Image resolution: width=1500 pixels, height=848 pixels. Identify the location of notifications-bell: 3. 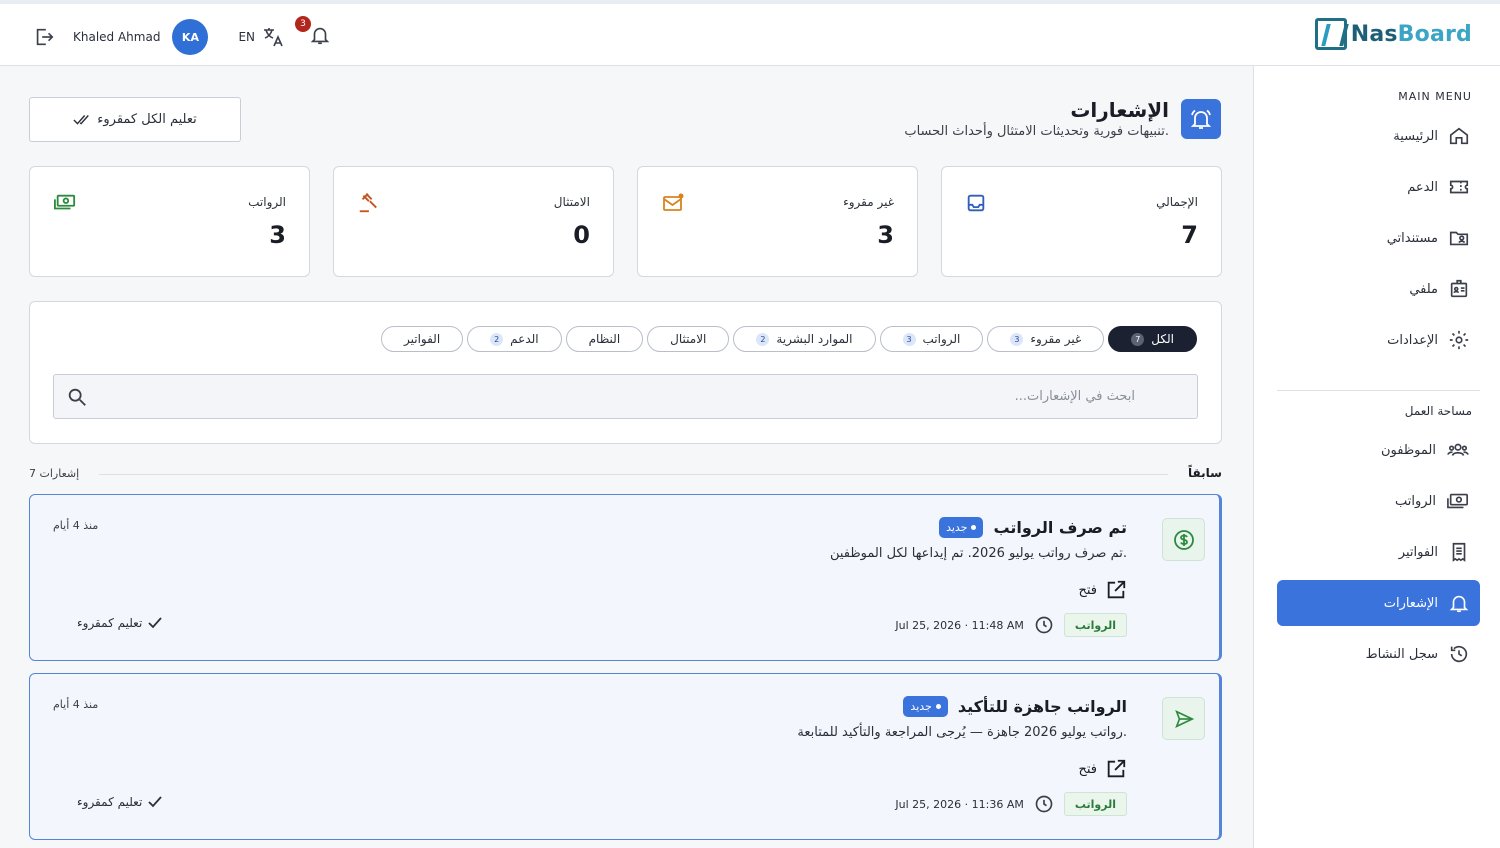
(313, 33).